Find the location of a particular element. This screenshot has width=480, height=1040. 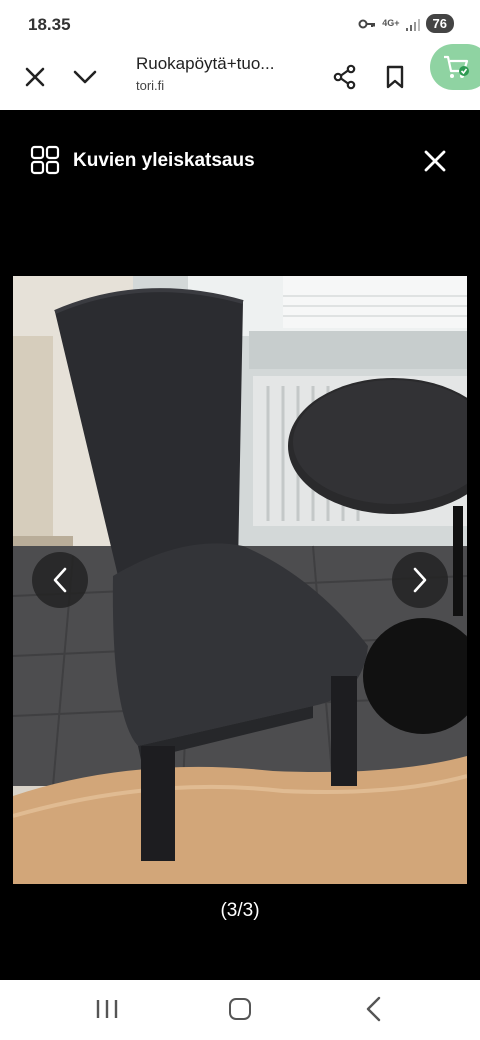

bookmark-icon is located at coordinates (395, 77).